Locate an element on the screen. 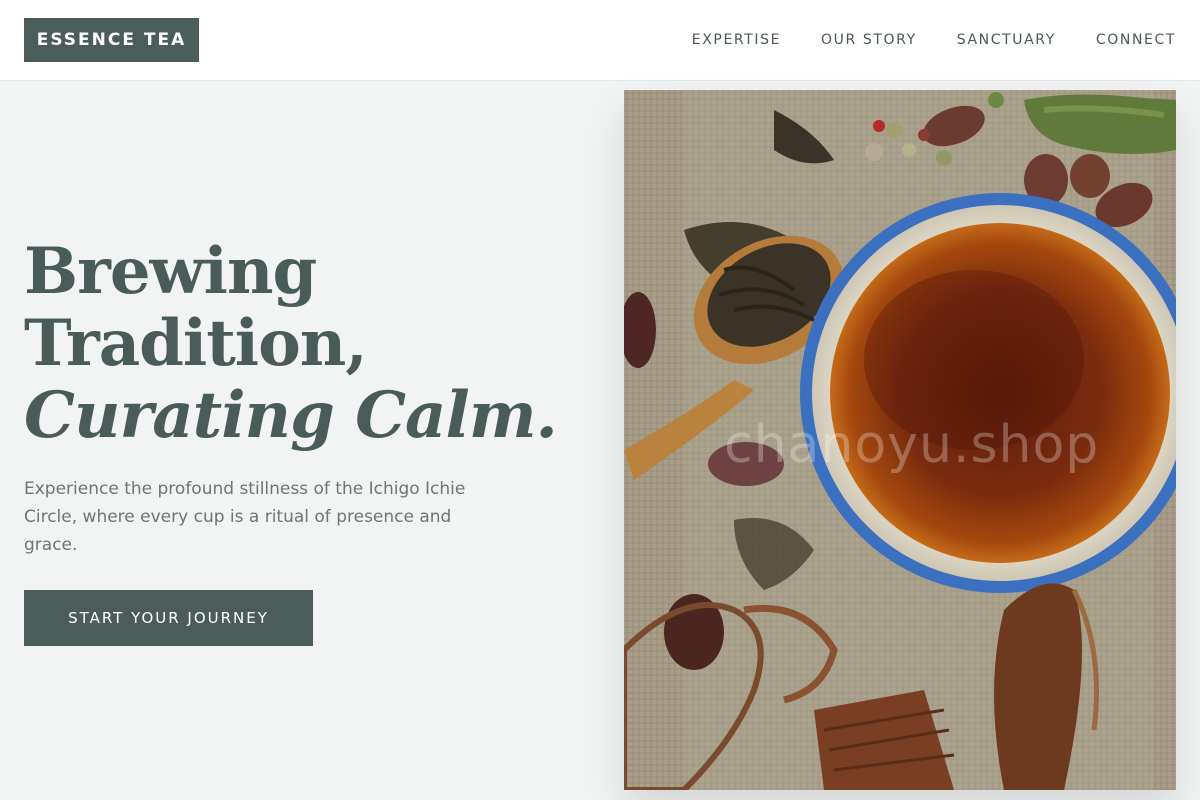  brand-logo: ESSENCE TEA is located at coordinates (111, 40).